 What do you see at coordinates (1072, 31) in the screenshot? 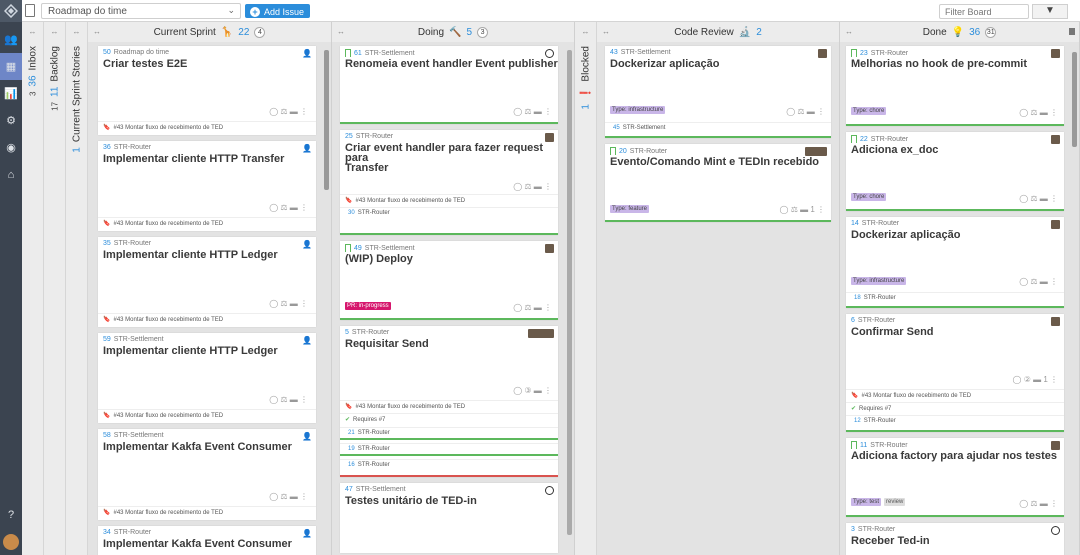
I see `column-menu-icon` at bounding box center [1072, 31].